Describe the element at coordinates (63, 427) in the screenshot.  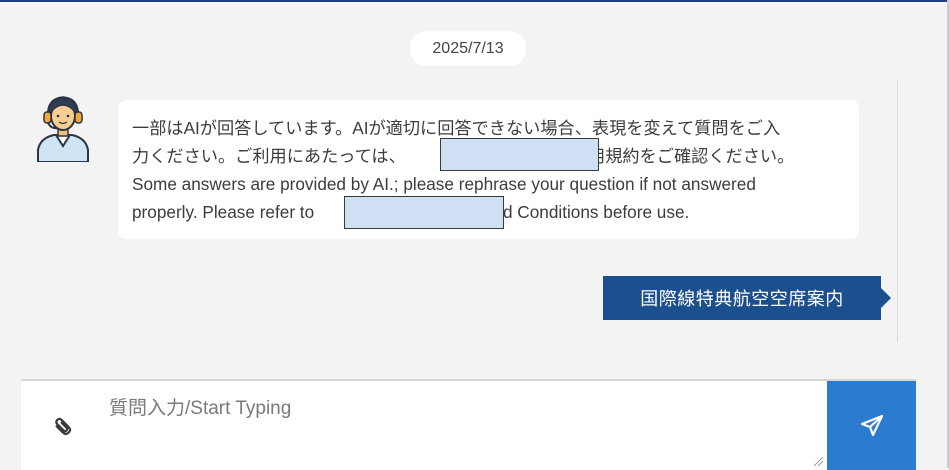
I see `paperclip-icon` at that location.